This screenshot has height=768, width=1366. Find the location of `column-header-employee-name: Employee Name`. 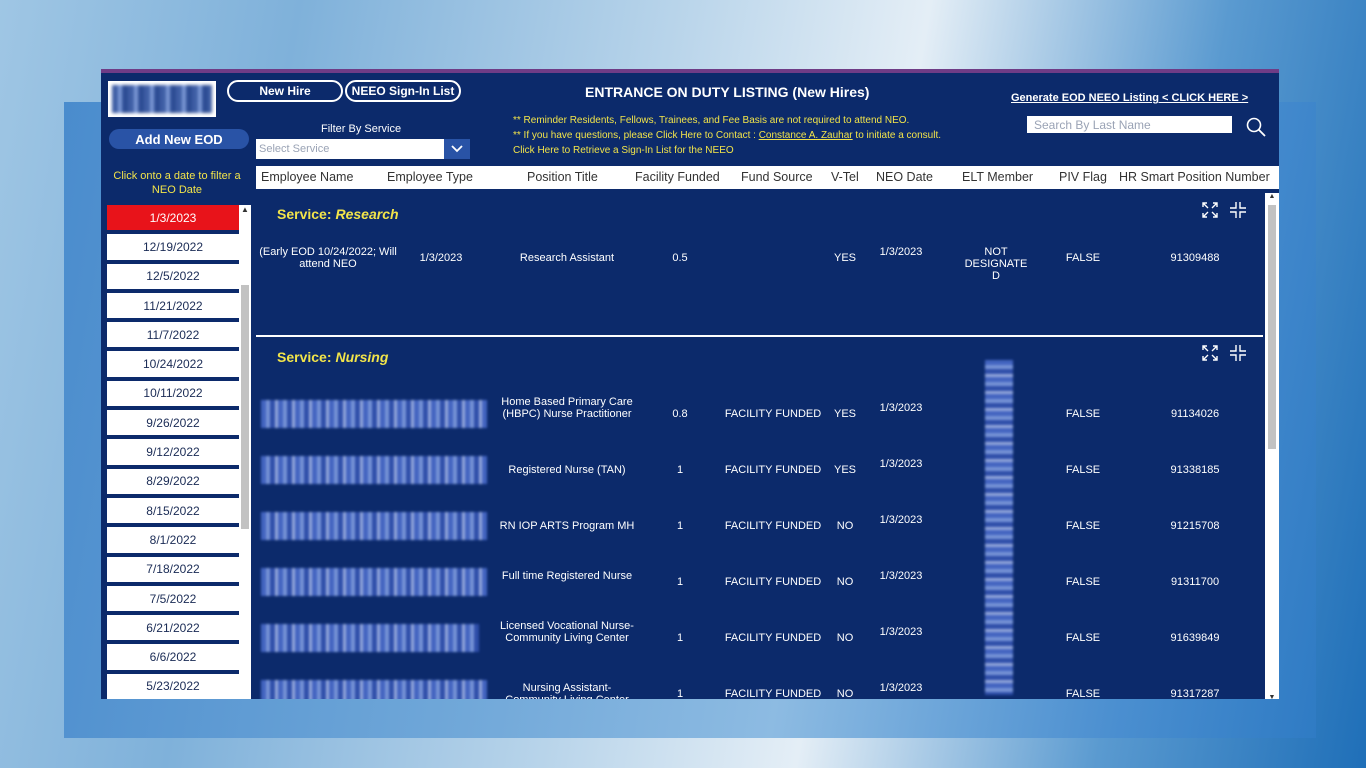

column-header-employee-name: Employee Name is located at coordinates (307, 177).